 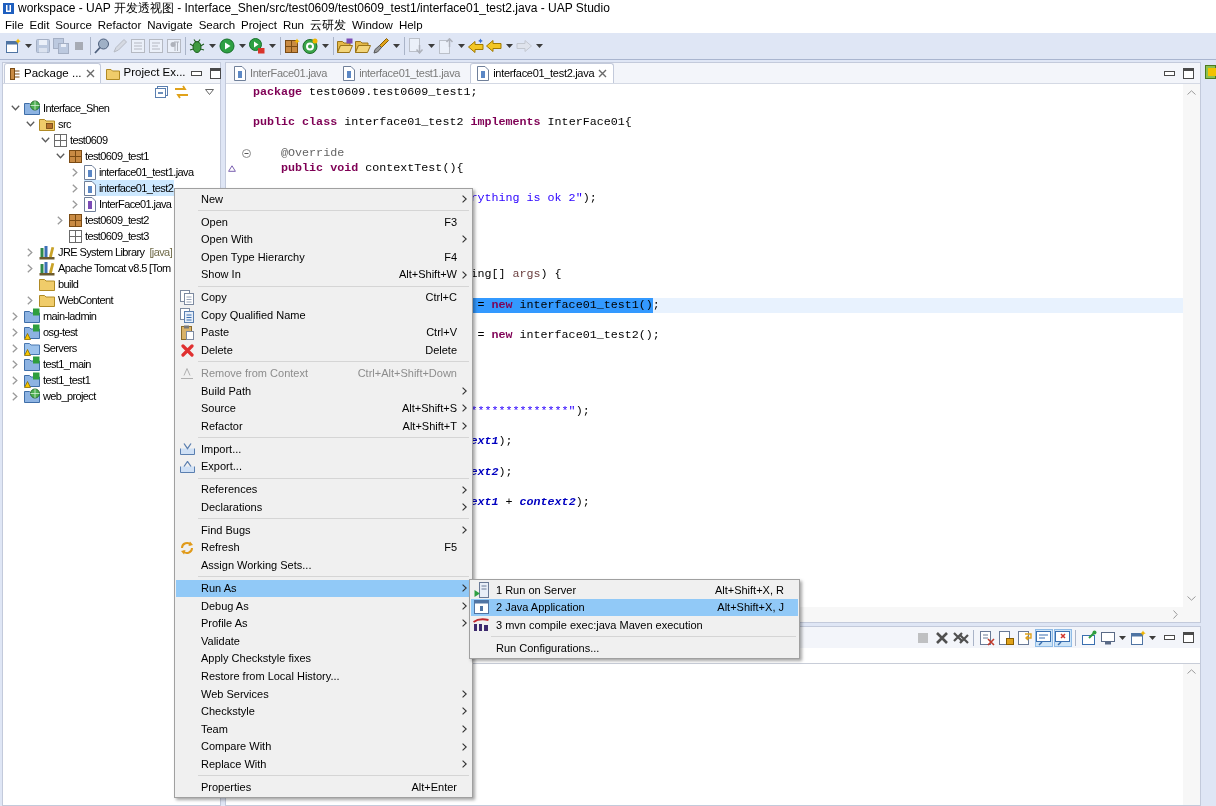 I want to click on menu-bar-item: Help, so click(x=410, y=24).